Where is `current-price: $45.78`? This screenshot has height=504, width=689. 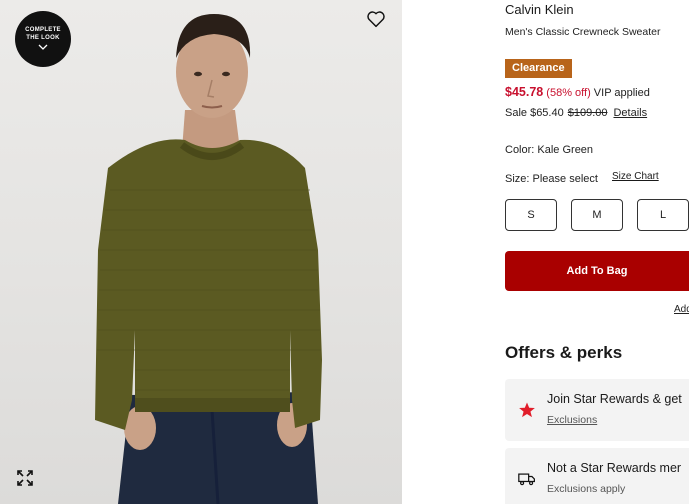
current-price: $45.78 is located at coordinates (524, 92).